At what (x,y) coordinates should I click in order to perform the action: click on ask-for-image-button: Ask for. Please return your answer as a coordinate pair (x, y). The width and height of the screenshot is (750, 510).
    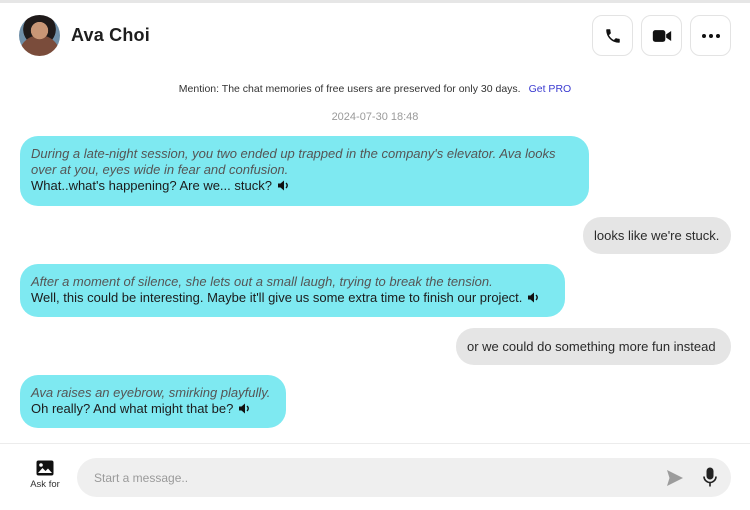
    Looking at the image, I should click on (45, 478).